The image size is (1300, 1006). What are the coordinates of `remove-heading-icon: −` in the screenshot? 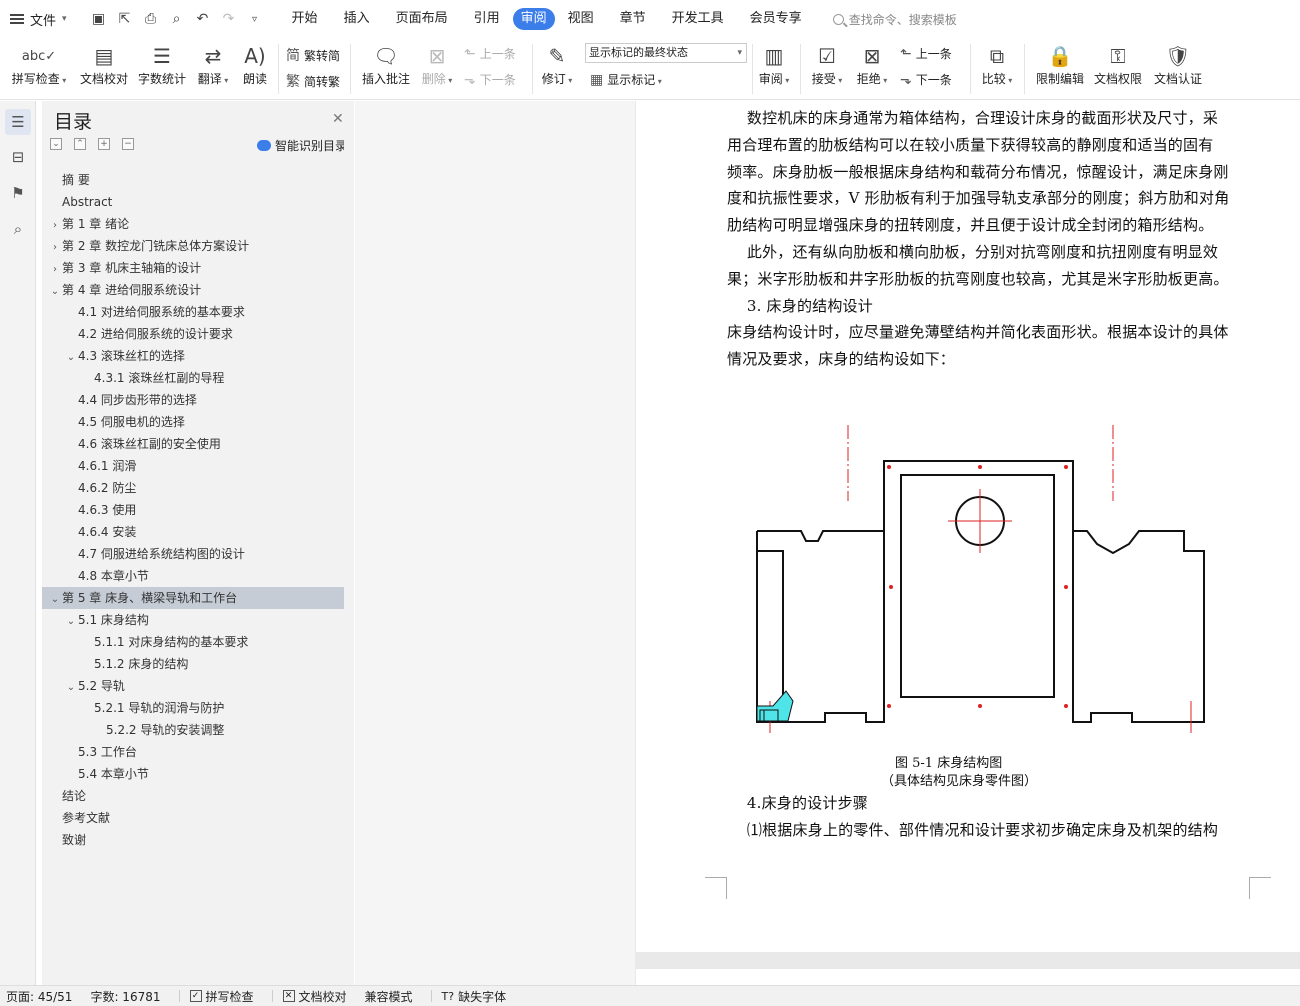 It's located at (128, 144).